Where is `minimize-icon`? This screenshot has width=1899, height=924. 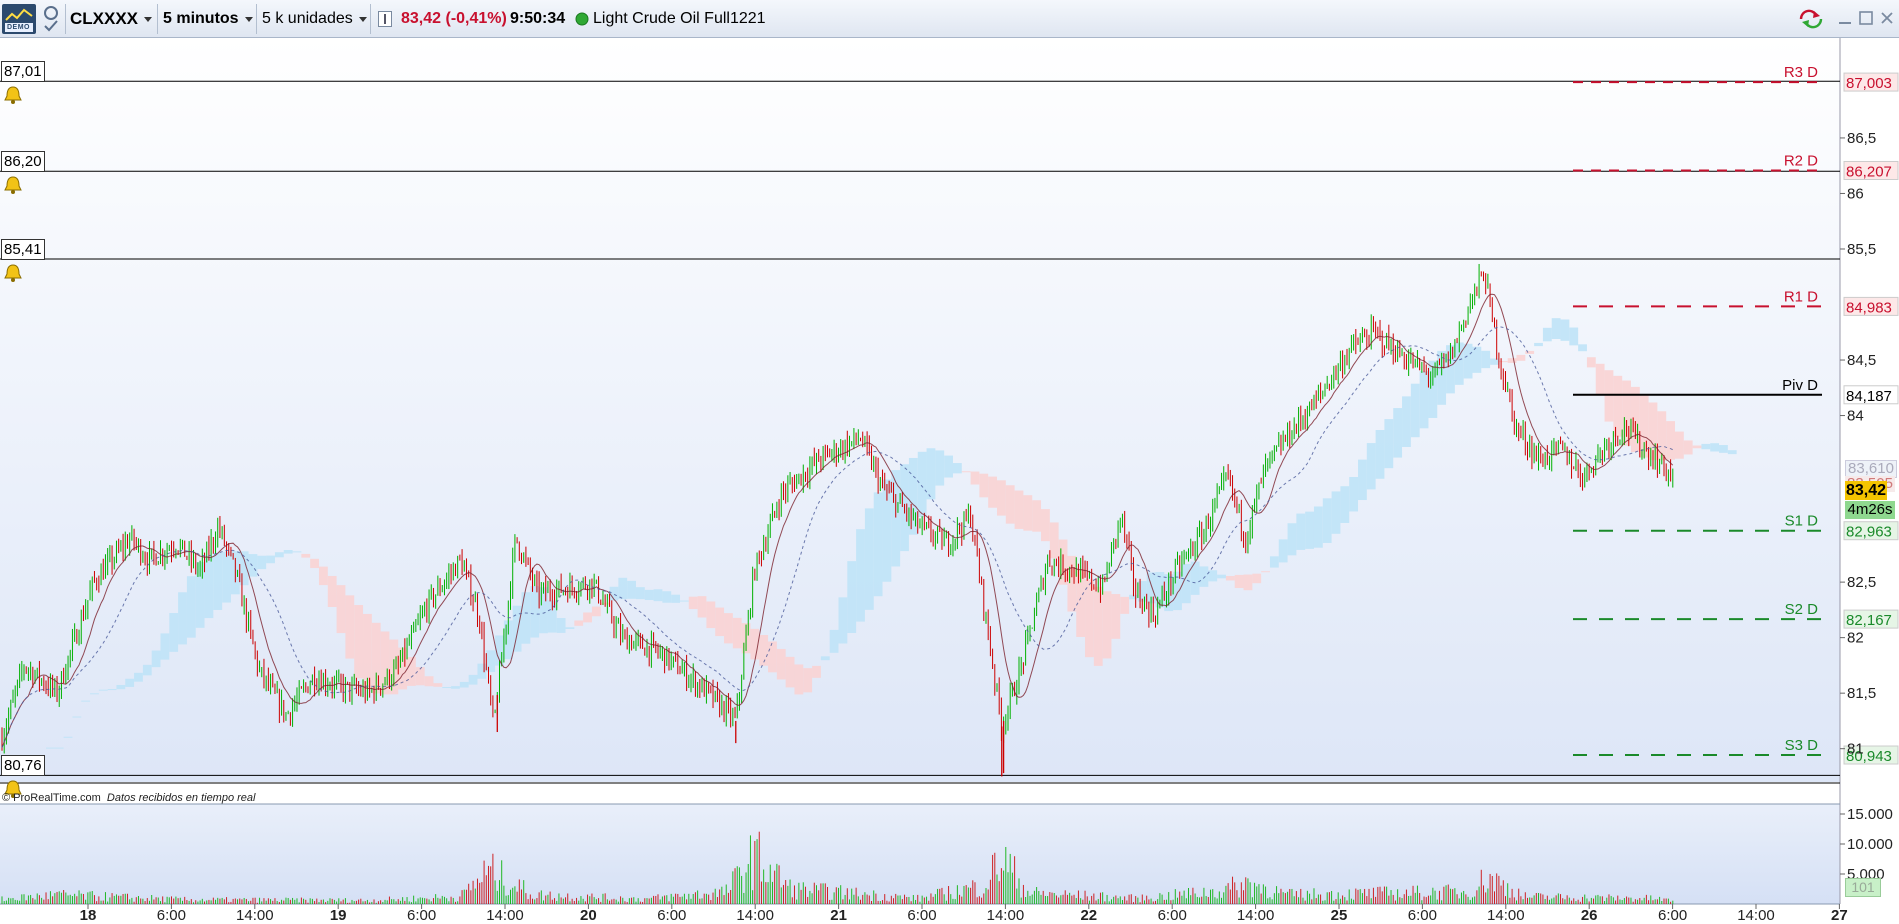 minimize-icon is located at coordinates (1845, 23).